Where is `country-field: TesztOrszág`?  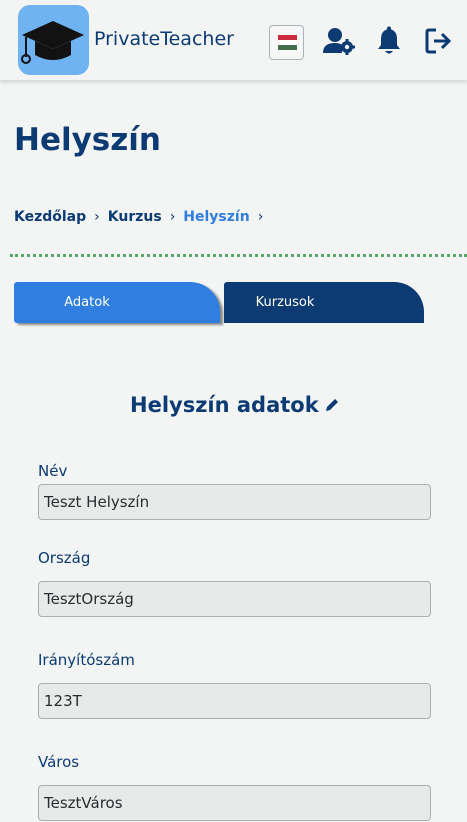 country-field: TesztOrszág is located at coordinates (234, 599).